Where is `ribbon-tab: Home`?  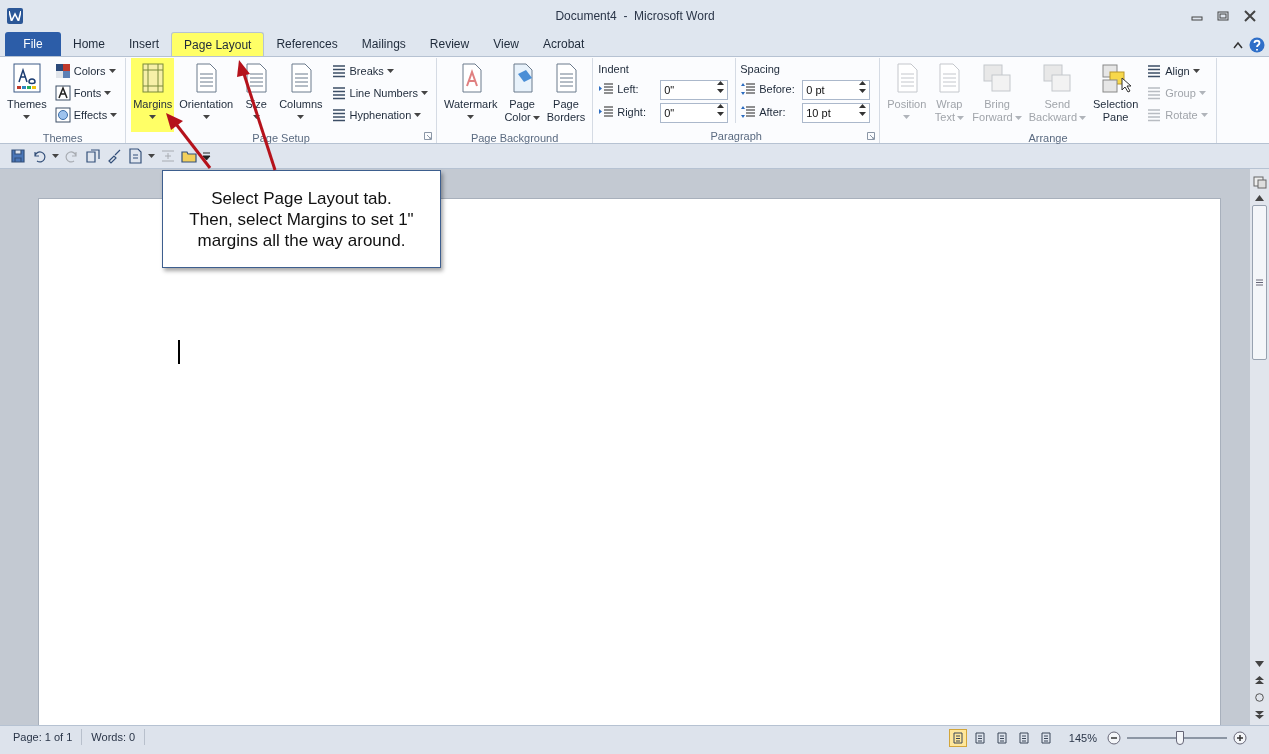 ribbon-tab: Home is located at coordinates (89, 44).